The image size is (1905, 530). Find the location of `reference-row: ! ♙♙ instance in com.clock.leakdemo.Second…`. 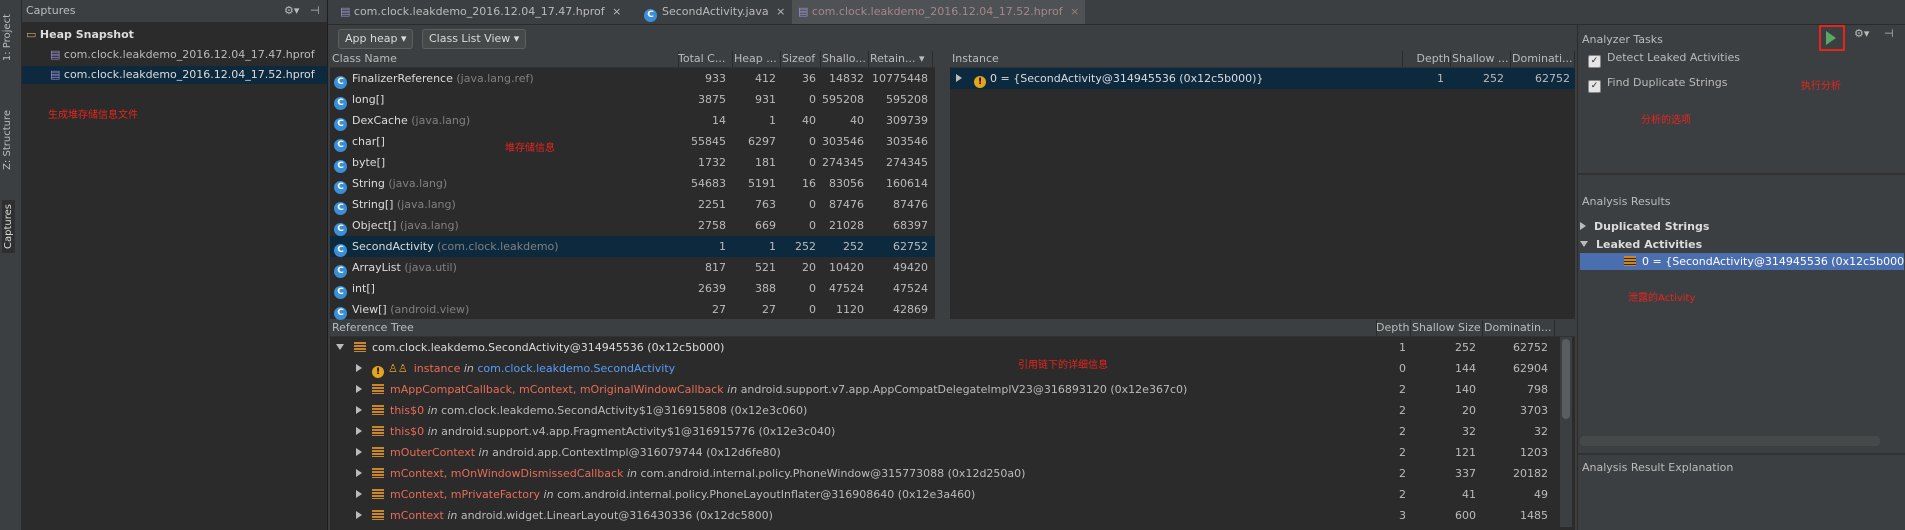

reference-row: ! ♙♙ instance in com.clock.leakdemo.Second… is located at coordinates (944, 368).